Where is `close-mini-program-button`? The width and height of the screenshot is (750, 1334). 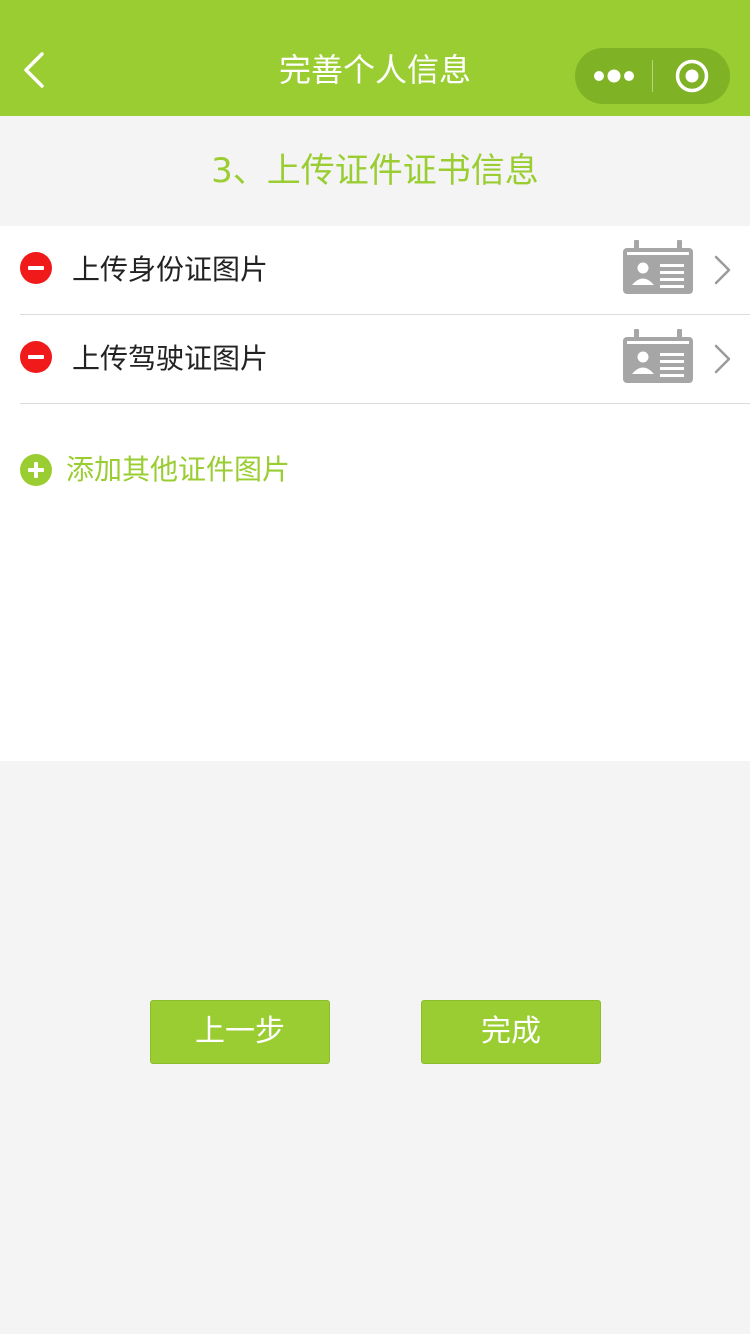
close-mini-program-button is located at coordinates (691, 76).